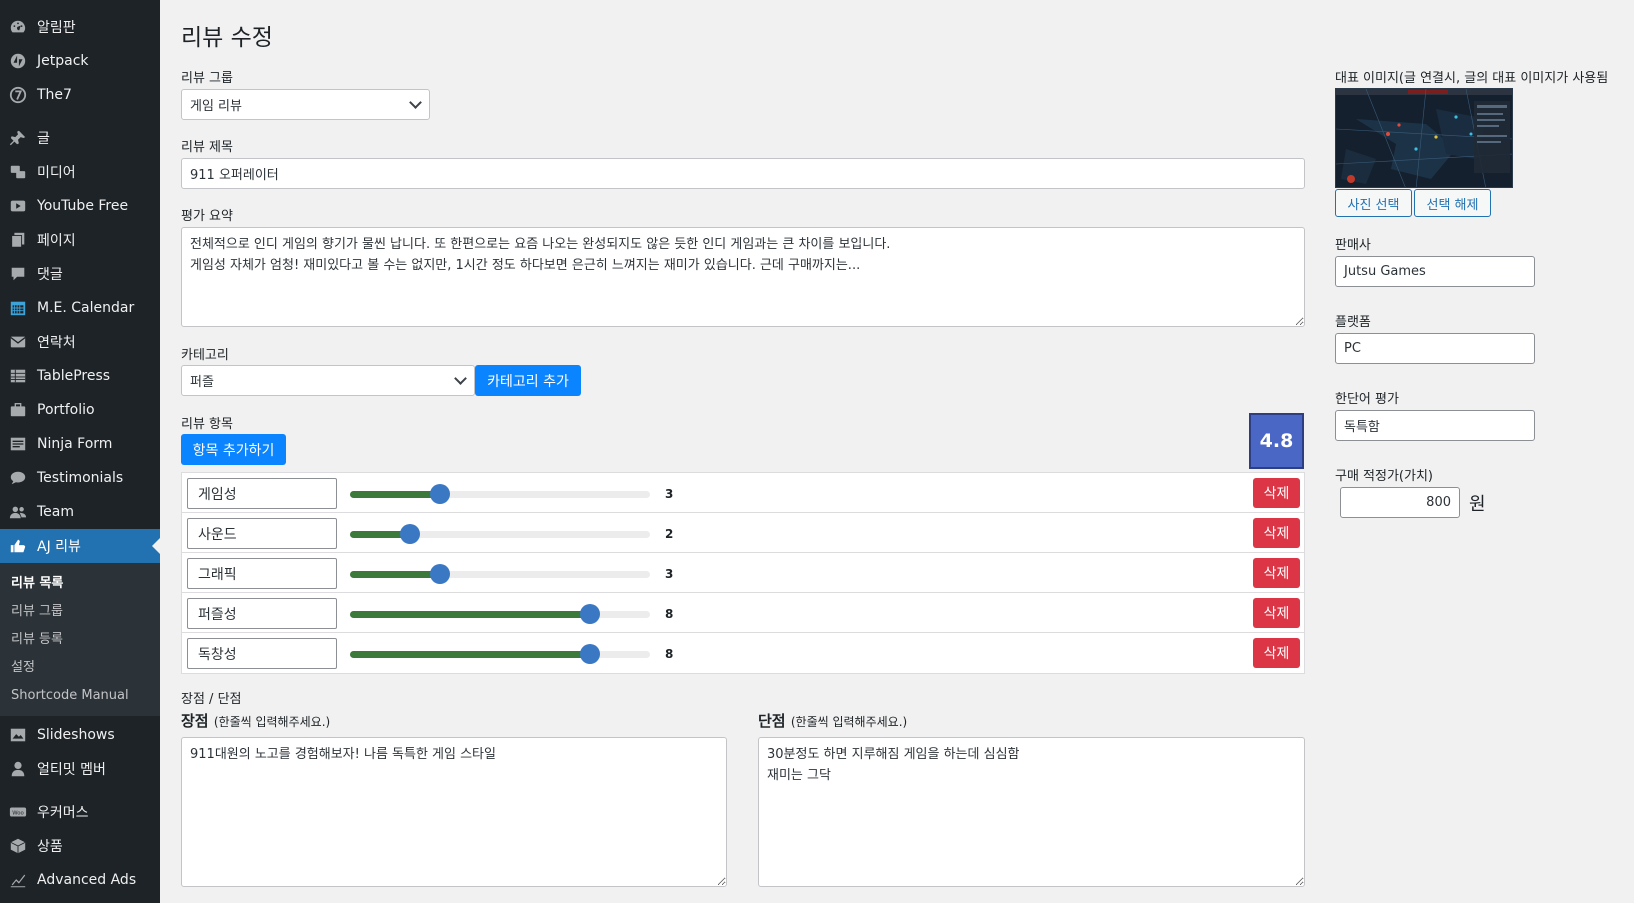 This screenshot has height=903, width=1634. I want to click on menu-media: 미디어, so click(80, 172).